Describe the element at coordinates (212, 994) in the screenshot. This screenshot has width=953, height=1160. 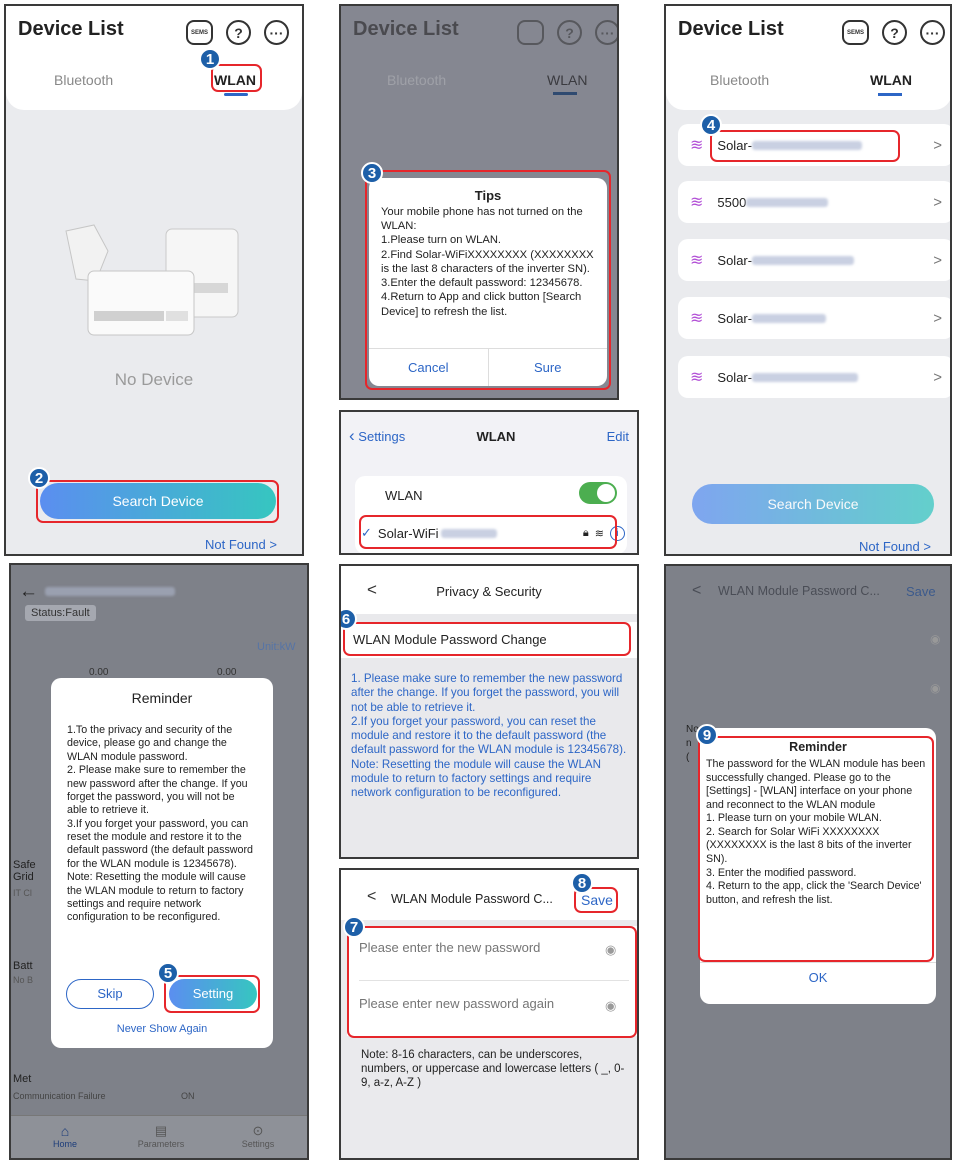
I see `highlight-setting-button` at that location.